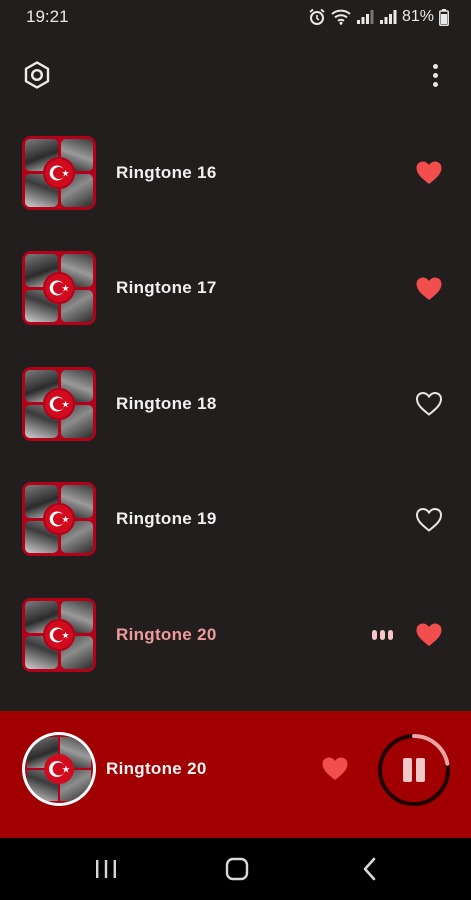  I want to click on home-button, so click(237, 869).